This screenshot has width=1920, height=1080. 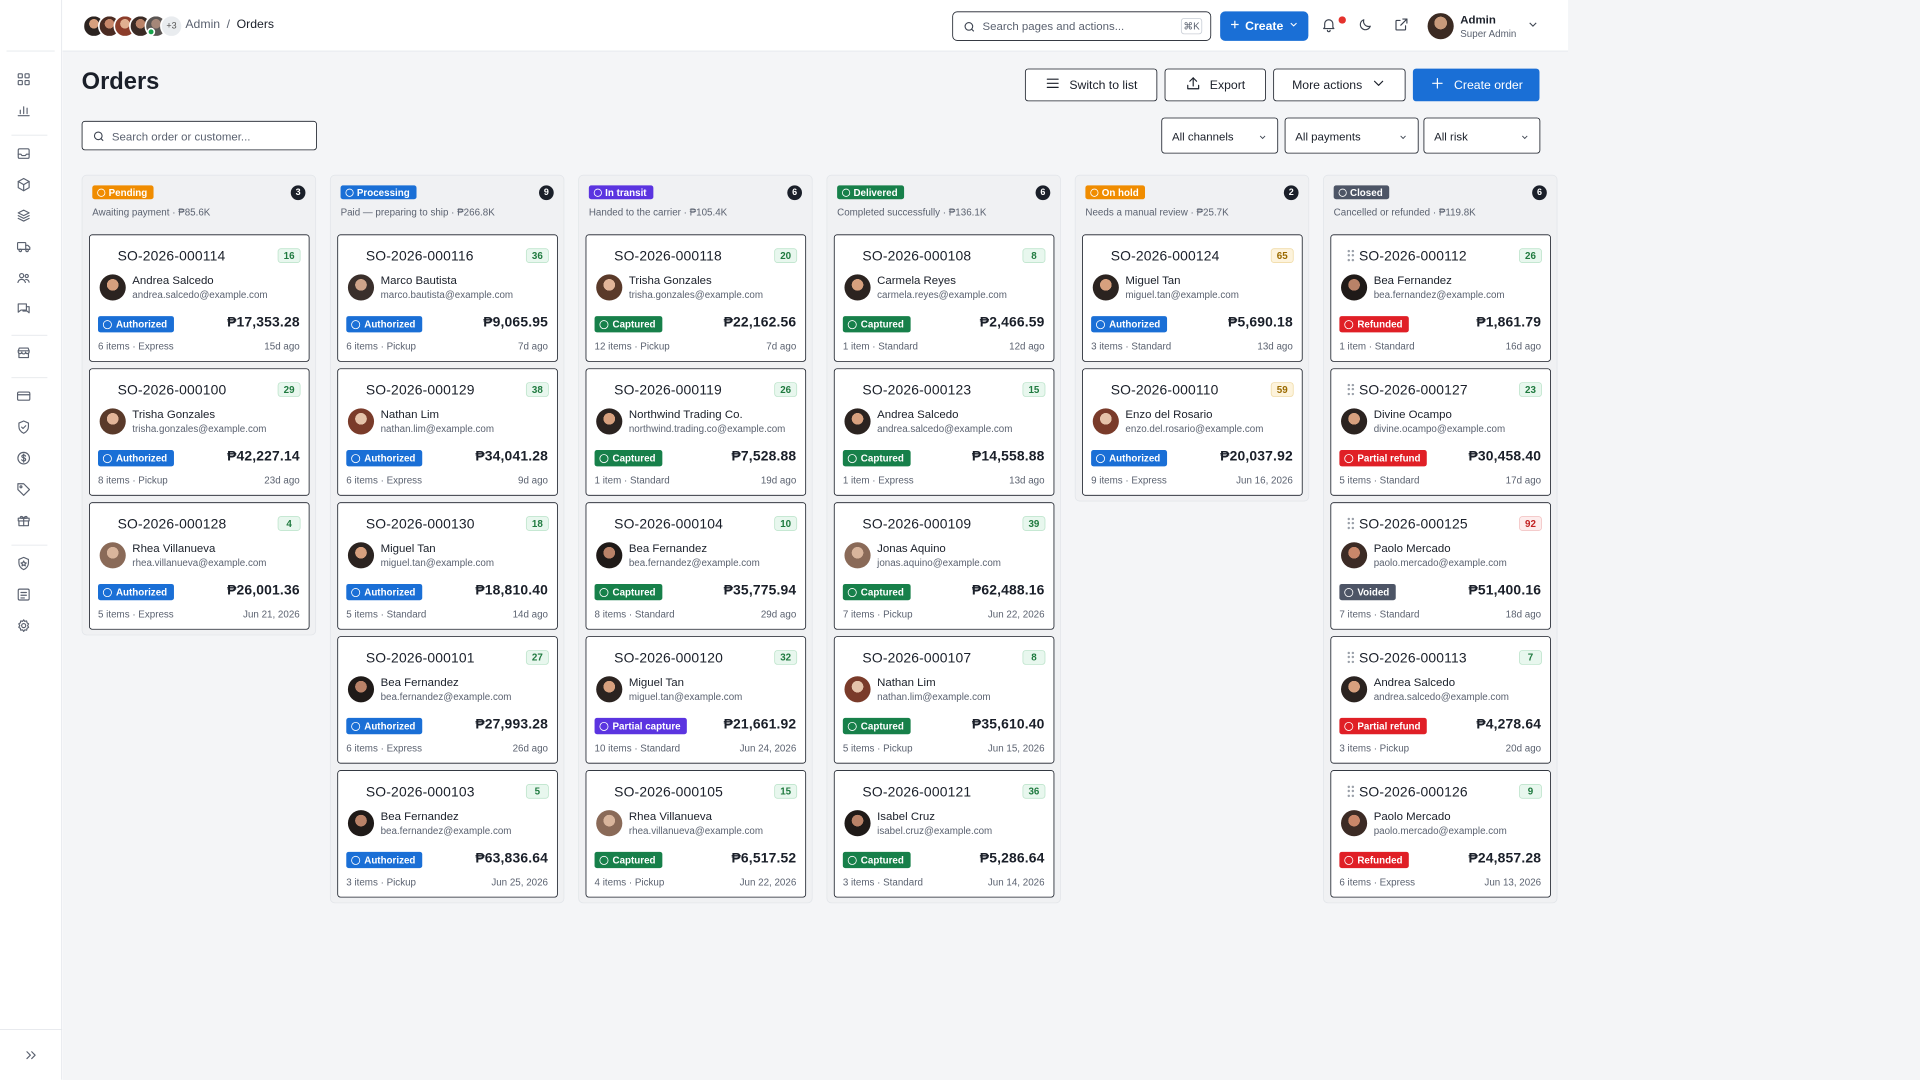 What do you see at coordinates (1482, 135) in the screenshot?
I see `risk-filter-select: All risk` at bounding box center [1482, 135].